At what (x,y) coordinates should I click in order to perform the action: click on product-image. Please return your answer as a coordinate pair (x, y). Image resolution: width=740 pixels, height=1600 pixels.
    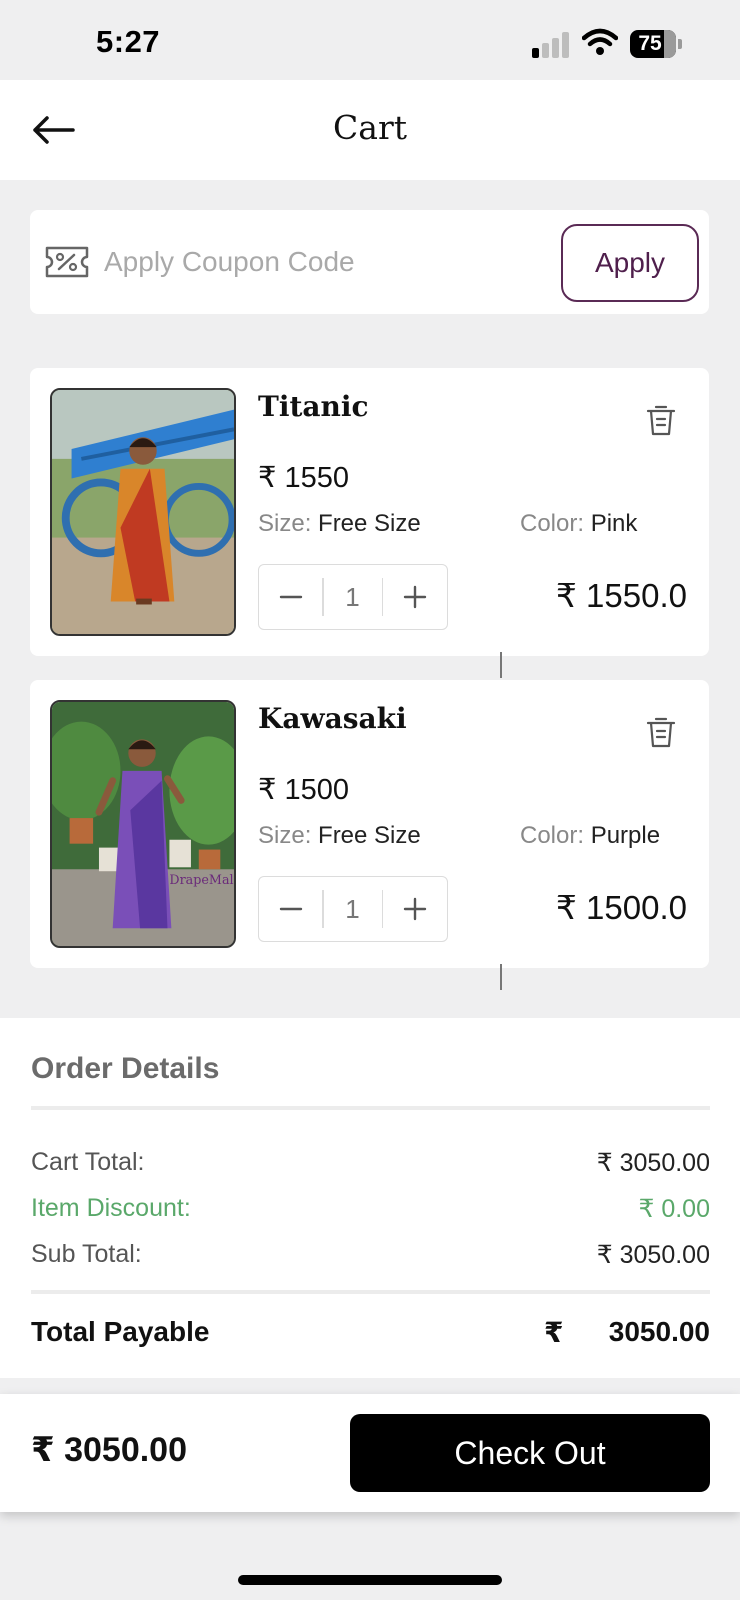
    Looking at the image, I should click on (143, 512).